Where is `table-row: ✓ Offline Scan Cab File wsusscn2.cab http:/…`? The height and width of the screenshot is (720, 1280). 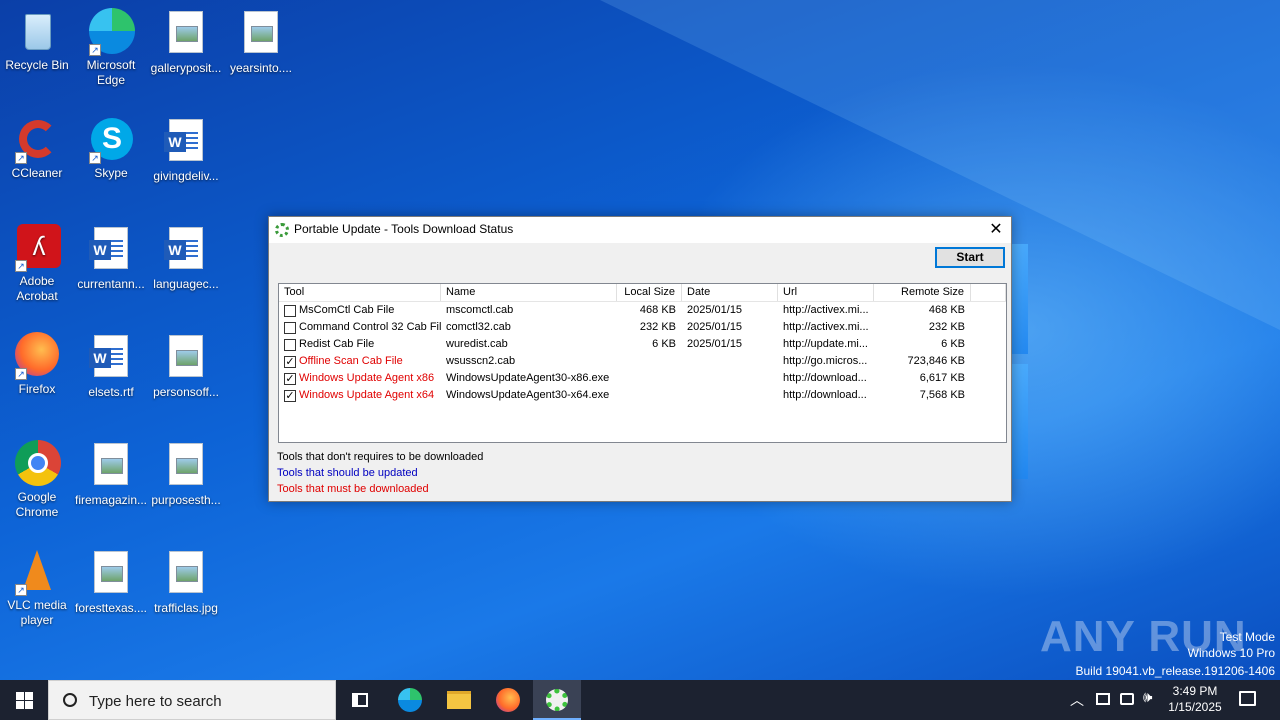
table-row: ✓ Offline Scan Cab File wsusscn2.cab http:/… is located at coordinates (642, 361).